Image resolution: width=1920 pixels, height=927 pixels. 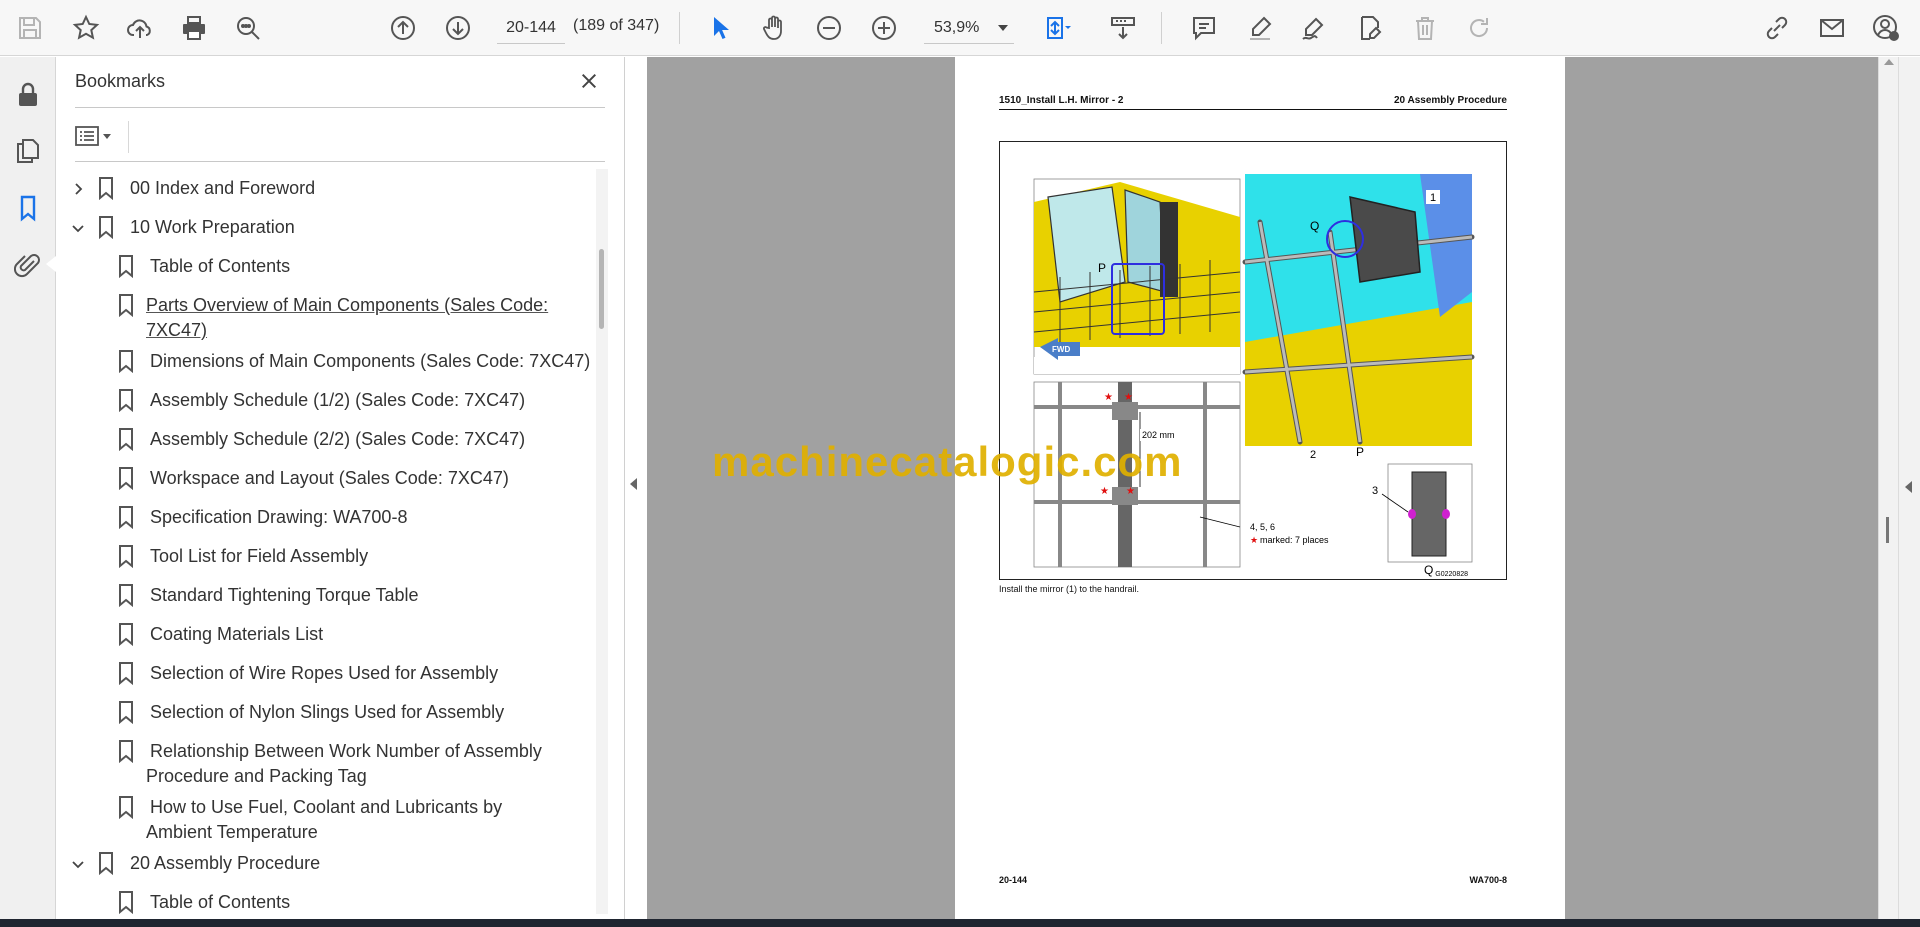 I want to click on bookmark-item: Tool List for Field Assembly, so click(x=326, y=556).